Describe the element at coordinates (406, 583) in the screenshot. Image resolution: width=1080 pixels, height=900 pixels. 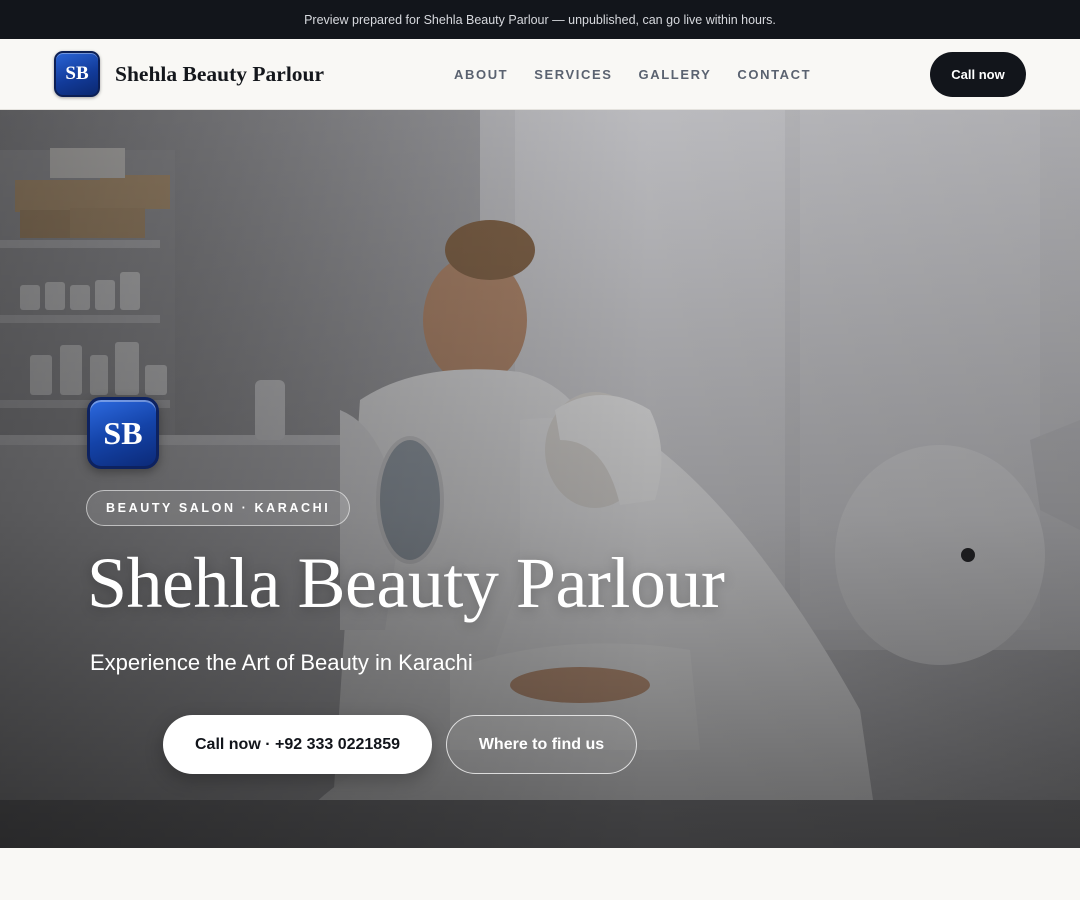
I see `hero-title: Shehla Beauty Parlour` at that location.